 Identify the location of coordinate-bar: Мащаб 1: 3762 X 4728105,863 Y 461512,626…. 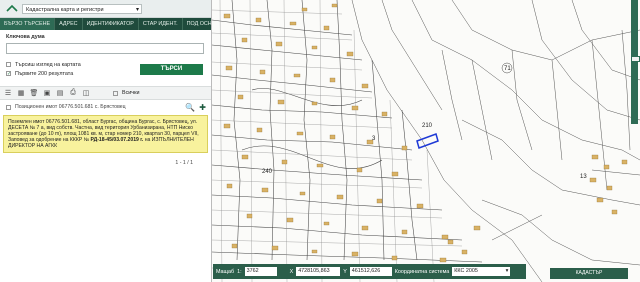
(369, 271).